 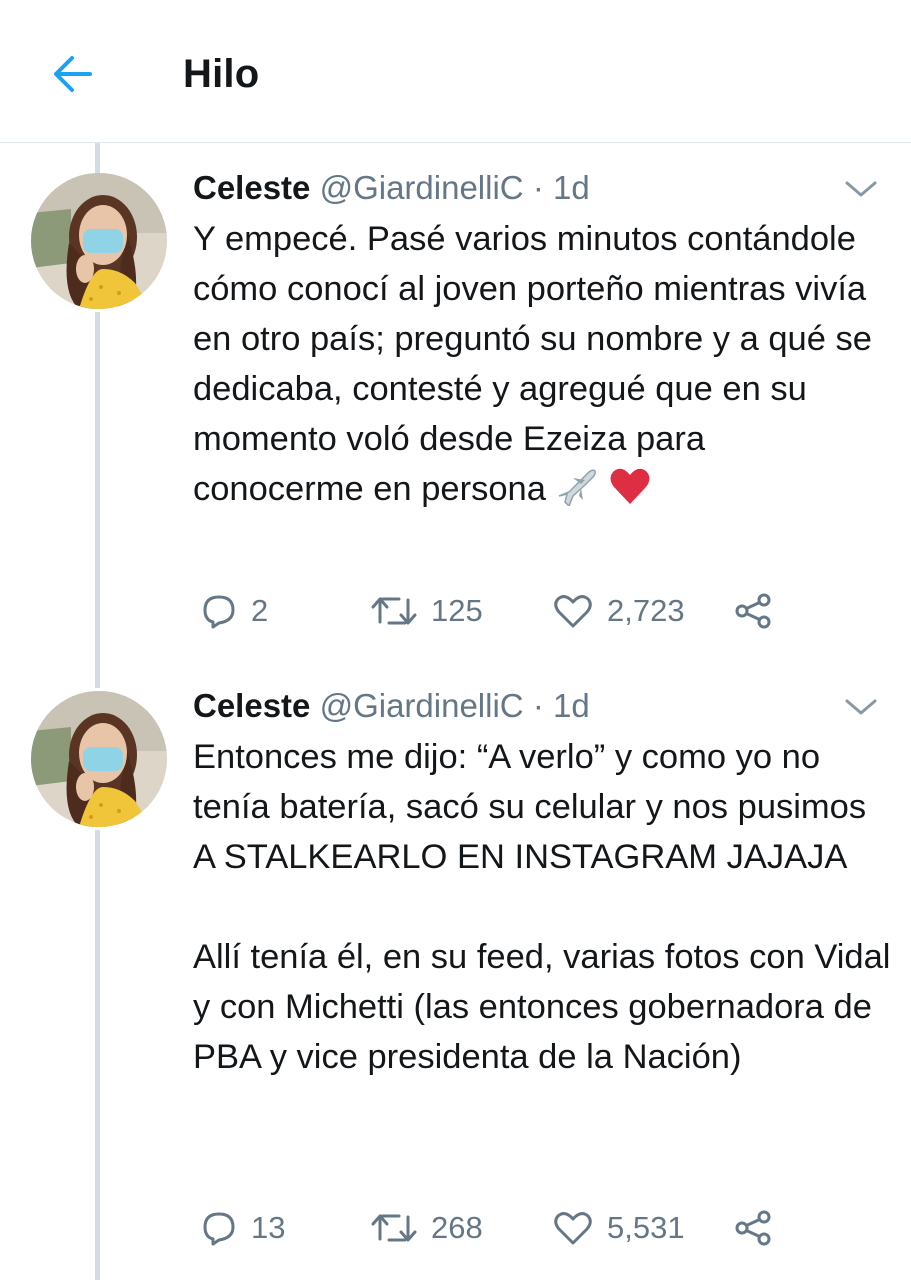 I want to click on thread-line-middle, so click(x=97, y=500).